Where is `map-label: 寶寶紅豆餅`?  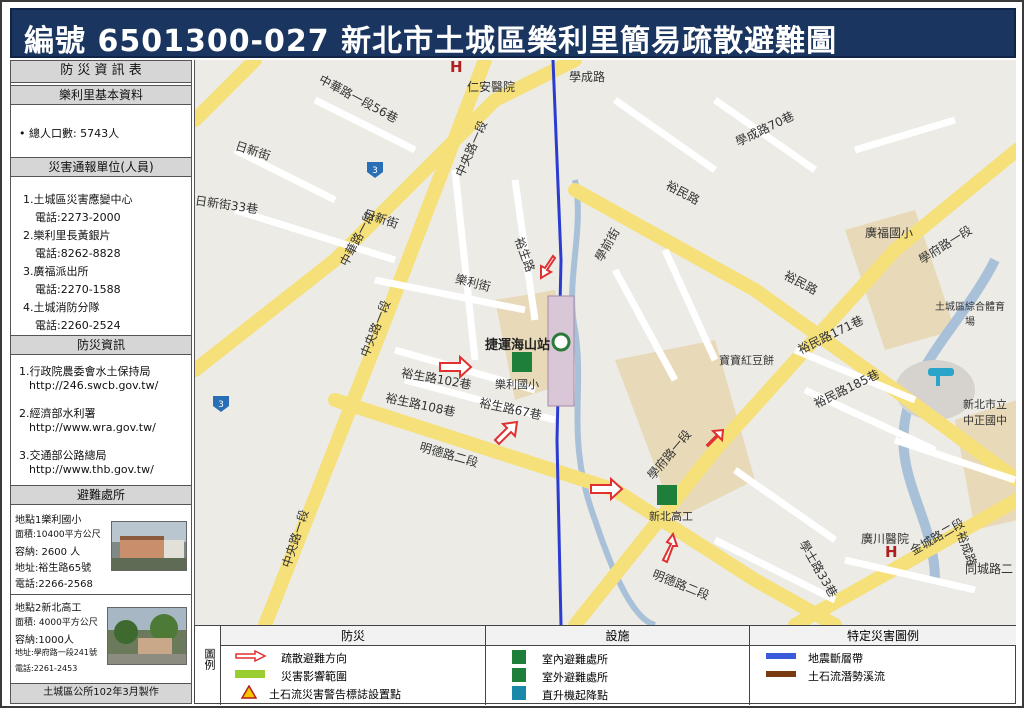
map-label: 寶寶紅豆餅 is located at coordinates (746, 360).